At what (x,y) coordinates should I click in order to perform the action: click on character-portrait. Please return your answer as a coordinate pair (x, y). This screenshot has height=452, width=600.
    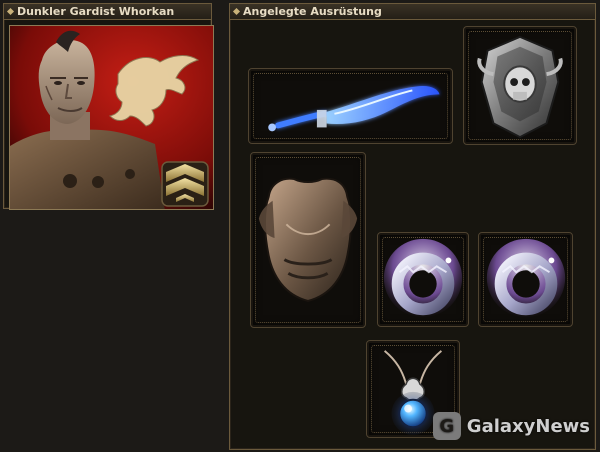
    Looking at the image, I should click on (111, 117).